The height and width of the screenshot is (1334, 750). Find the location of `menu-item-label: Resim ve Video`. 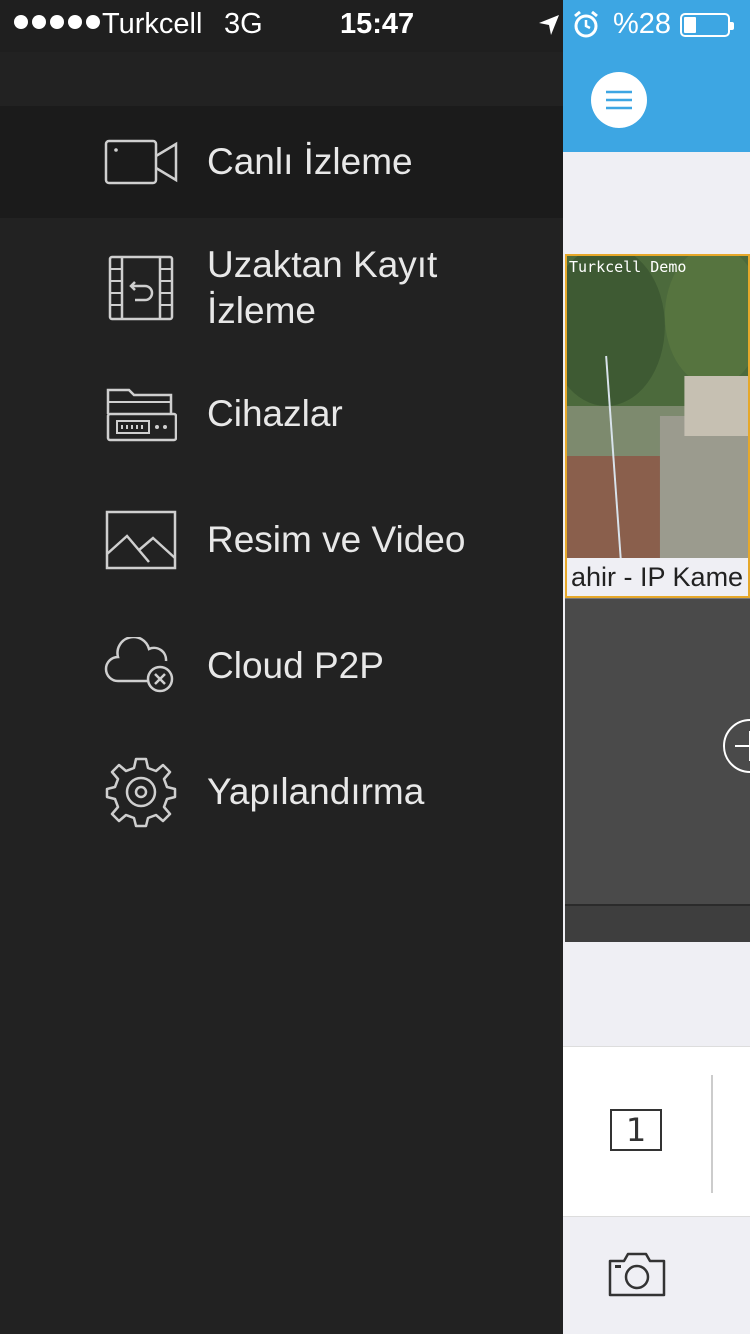

menu-item-label: Resim ve Video is located at coordinates (336, 539).